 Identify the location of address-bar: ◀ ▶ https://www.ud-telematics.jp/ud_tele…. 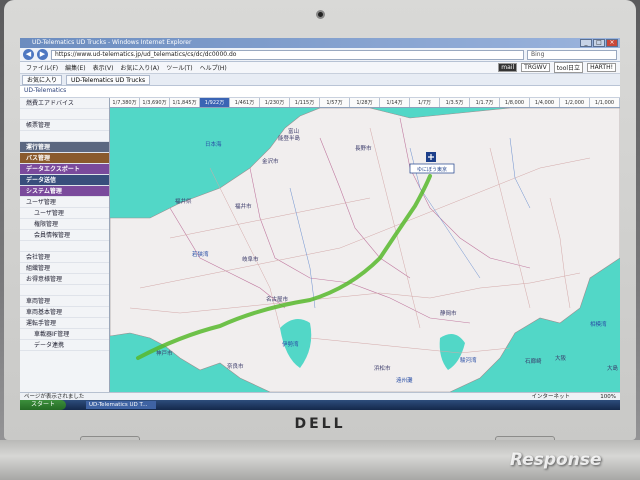
(320, 55).